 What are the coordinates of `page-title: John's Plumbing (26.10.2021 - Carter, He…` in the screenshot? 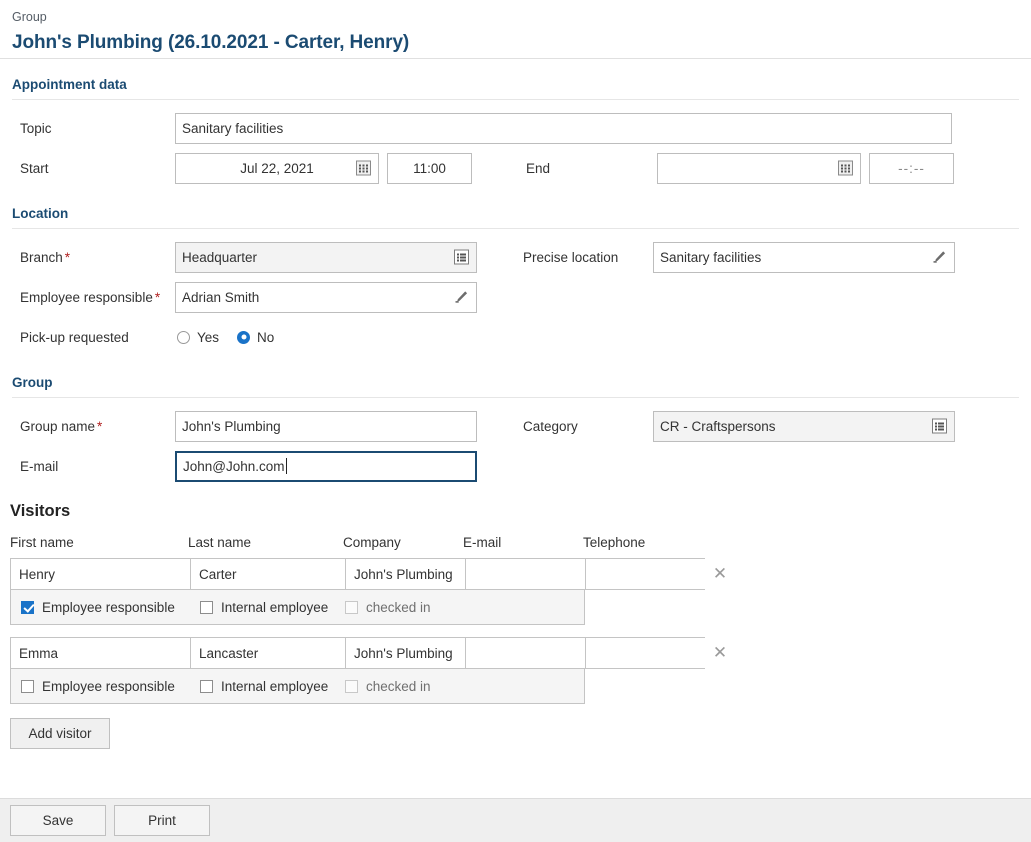 It's located at (211, 42).